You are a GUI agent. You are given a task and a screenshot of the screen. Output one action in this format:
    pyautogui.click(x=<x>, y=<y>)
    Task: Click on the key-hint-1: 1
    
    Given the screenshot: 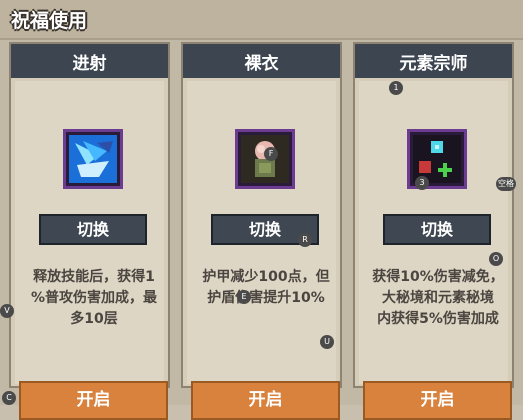 What is the action you would take?
    pyautogui.click(x=396, y=88)
    